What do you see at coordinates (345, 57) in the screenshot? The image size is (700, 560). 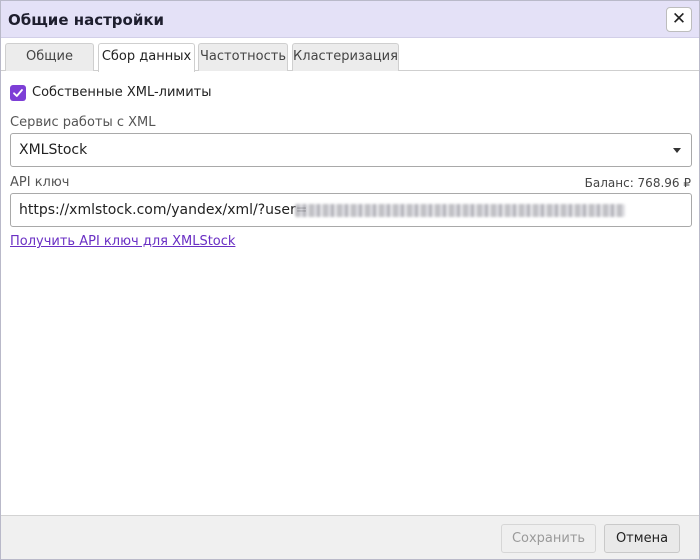 I see `tab-clustering: Кластеризация` at bounding box center [345, 57].